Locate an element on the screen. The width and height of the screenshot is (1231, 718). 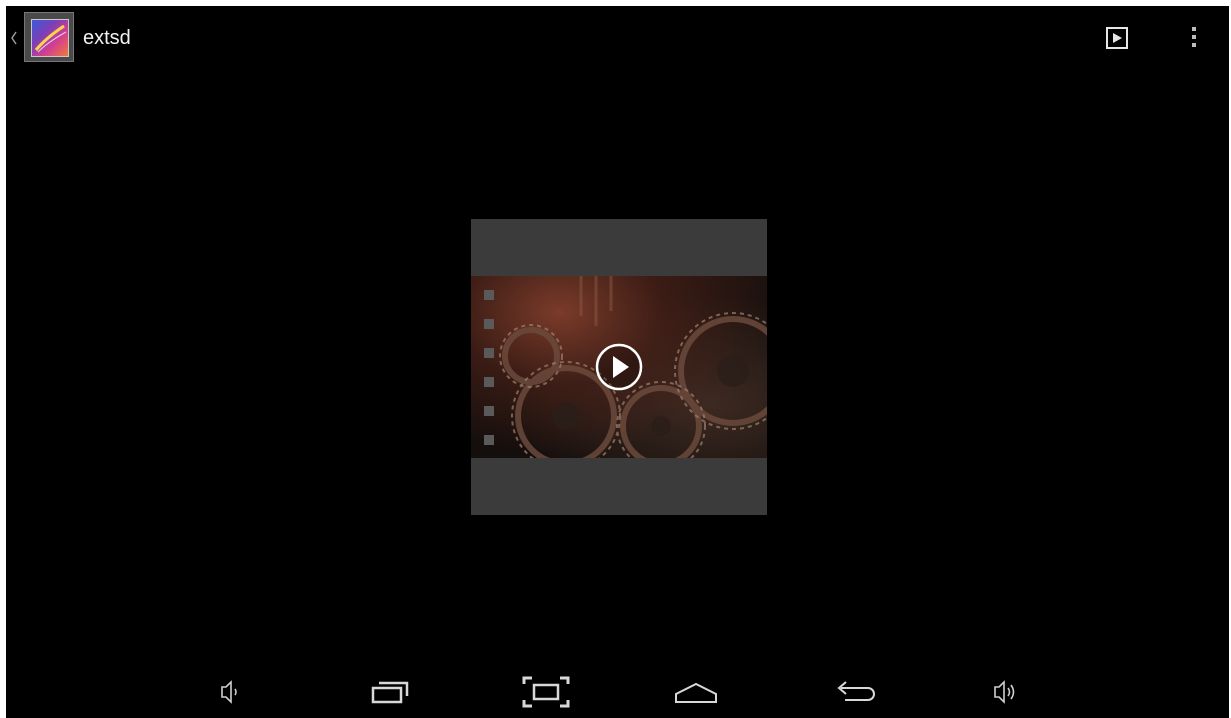
gallery-app-icon-image is located at coordinates (50, 38).